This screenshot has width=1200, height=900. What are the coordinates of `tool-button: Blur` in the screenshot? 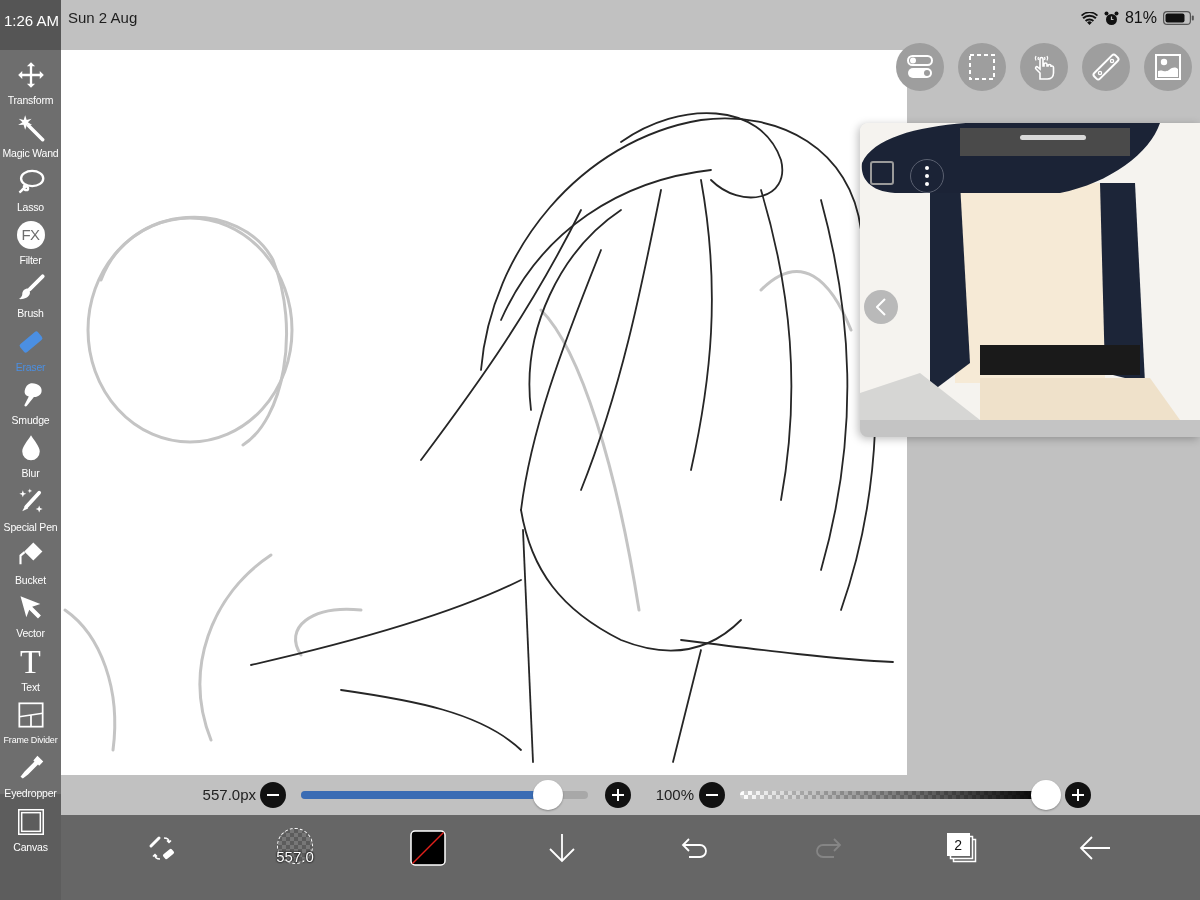 It's located at (30, 455).